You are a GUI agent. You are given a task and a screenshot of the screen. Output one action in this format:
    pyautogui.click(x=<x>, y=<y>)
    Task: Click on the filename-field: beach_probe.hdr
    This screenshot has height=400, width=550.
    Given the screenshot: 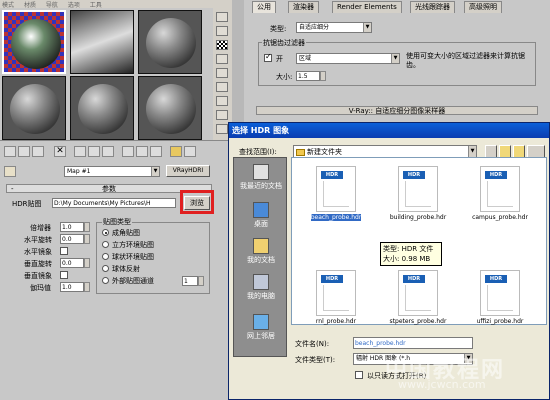 What is the action you would take?
    pyautogui.click(x=413, y=343)
    